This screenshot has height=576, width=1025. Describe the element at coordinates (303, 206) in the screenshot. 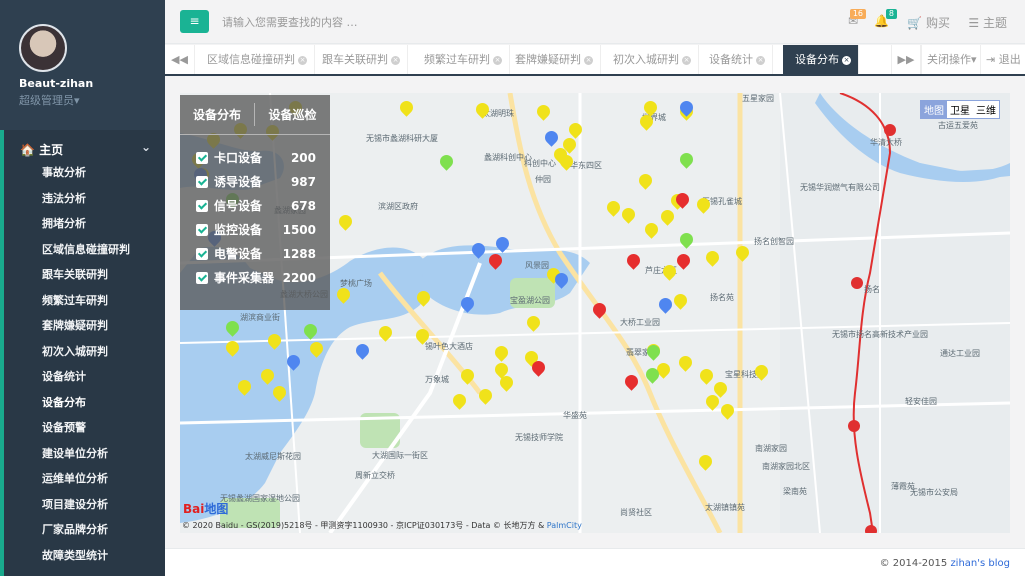

I see `device-count: 678` at that location.